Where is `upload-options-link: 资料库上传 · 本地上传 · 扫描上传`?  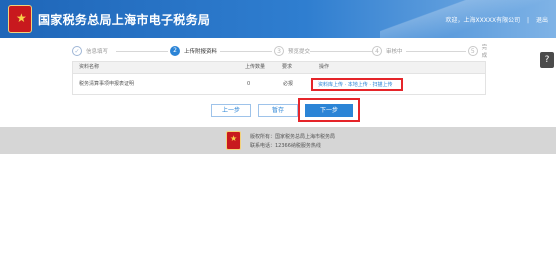 upload-options-link: 资料库上传 · 本地上传 · 扫描上传 is located at coordinates (355, 85).